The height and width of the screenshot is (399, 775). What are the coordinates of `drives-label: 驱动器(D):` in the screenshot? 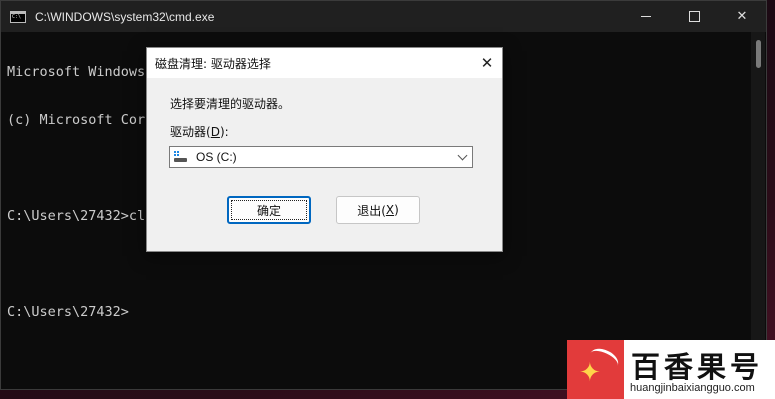 It's located at (199, 131).